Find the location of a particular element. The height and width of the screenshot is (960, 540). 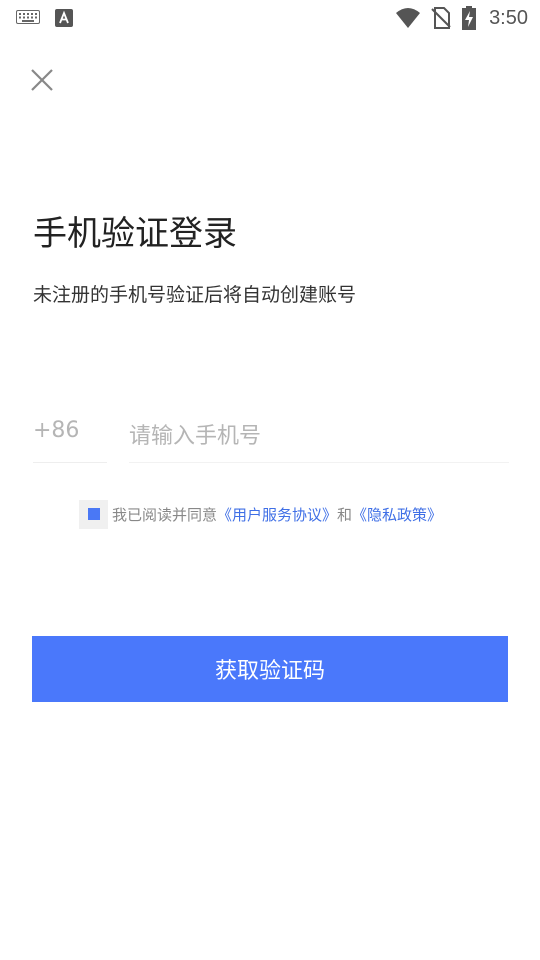

privacy-policy-link: 《隐私政策》 is located at coordinates (397, 514).